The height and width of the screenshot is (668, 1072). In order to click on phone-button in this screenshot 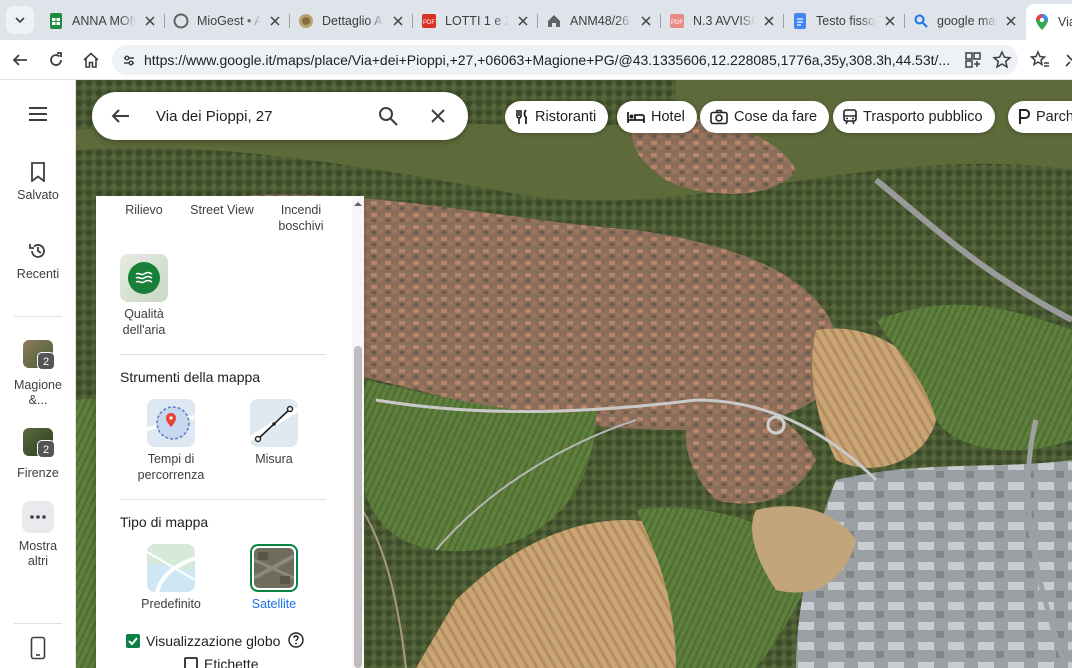, I will do `click(38, 650)`.